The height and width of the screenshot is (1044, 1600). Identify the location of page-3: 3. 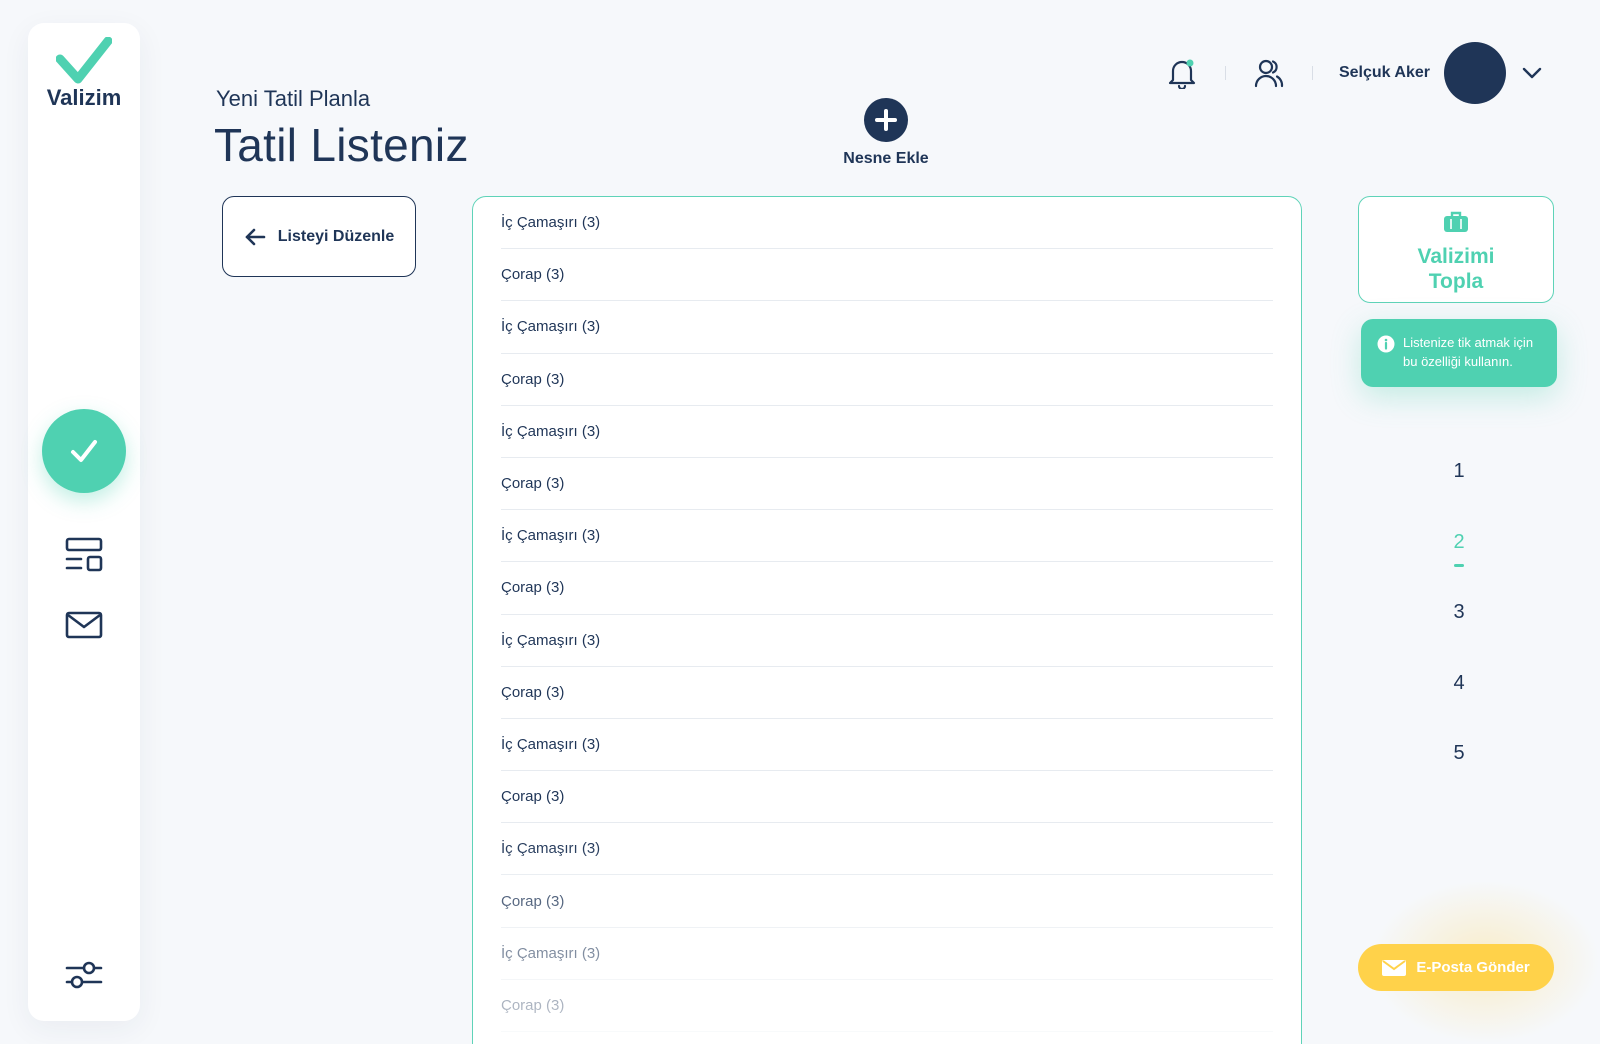
(1459, 636).